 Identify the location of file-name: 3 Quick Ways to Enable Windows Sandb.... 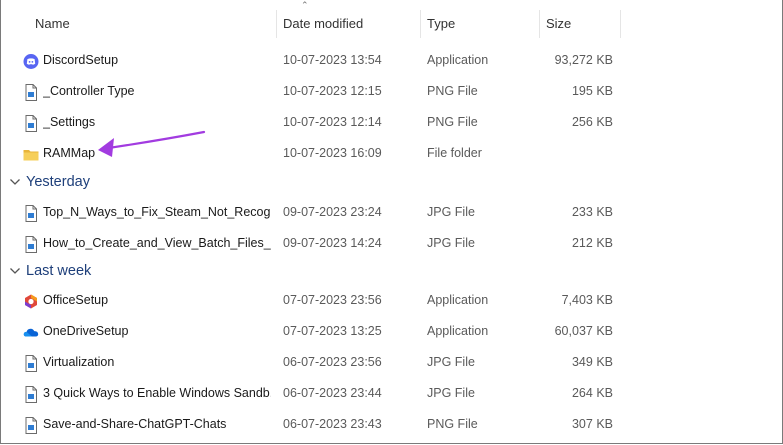
(157, 393).